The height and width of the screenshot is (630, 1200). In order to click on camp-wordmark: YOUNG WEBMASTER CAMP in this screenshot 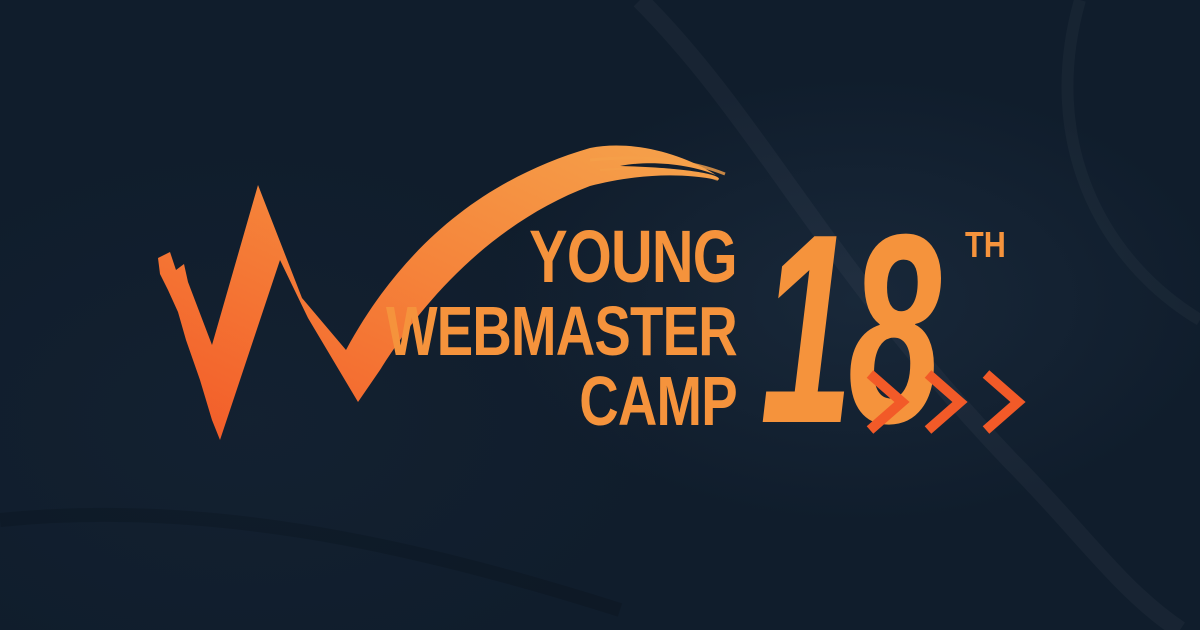, I will do `click(562, 327)`.